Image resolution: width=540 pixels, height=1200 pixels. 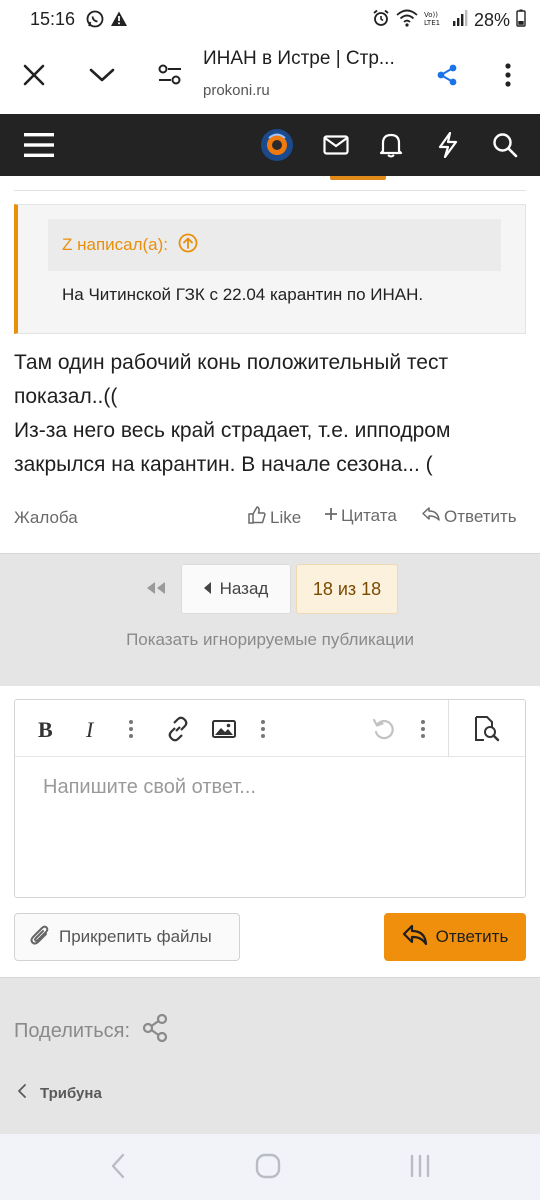 What do you see at coordinates (244, 588) in the screenshot?
I see `prev-page-label: Назад` at bounding box center [244, 588].